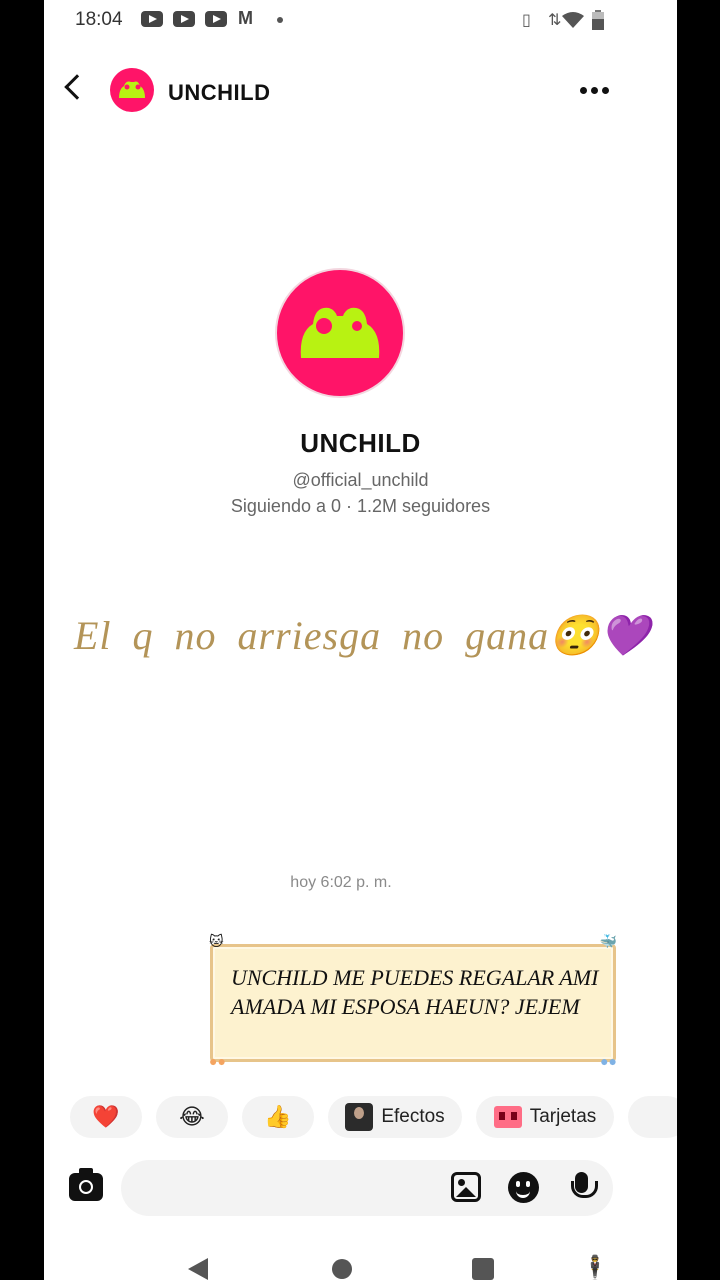 This screenshot has width=720, height=1280. What do you see at coordinates (360, 506) in the screenshot?
I see `profile-stats: Siguiendo a 0 · 1.2M seguidores` at bounding box center [360, 506].